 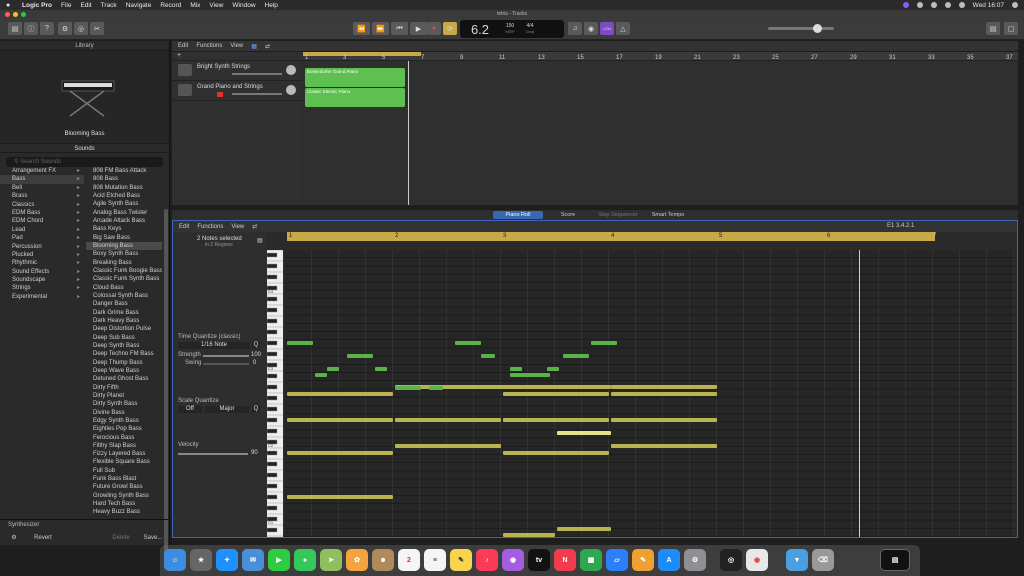 I want to click on downloads-folder-icon: ▼, so click(x=797, y=560).